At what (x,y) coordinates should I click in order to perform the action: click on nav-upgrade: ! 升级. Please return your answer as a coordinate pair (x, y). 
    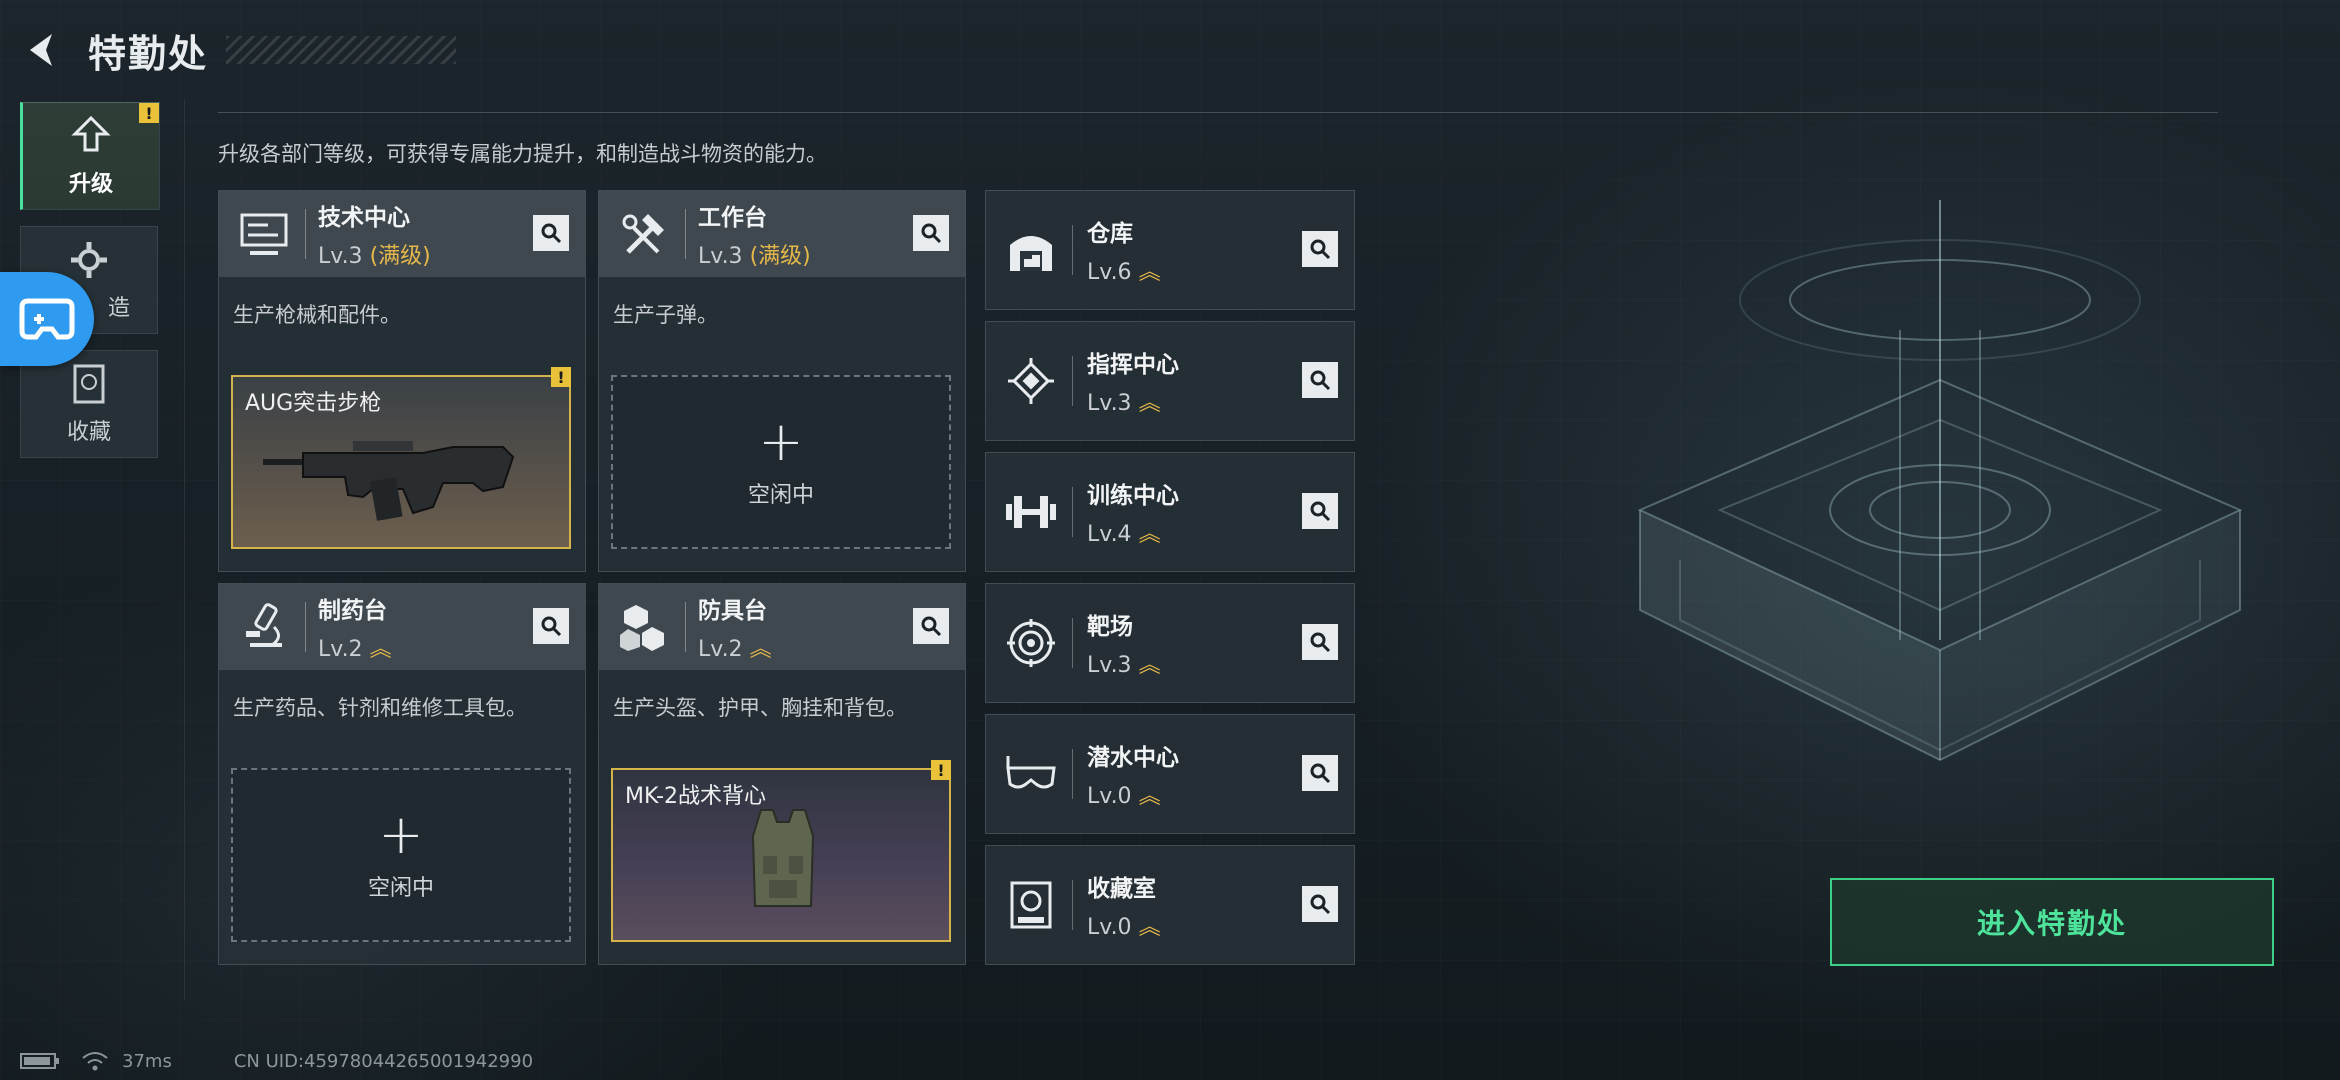
    Looking at the image, I should click on (90, 156).